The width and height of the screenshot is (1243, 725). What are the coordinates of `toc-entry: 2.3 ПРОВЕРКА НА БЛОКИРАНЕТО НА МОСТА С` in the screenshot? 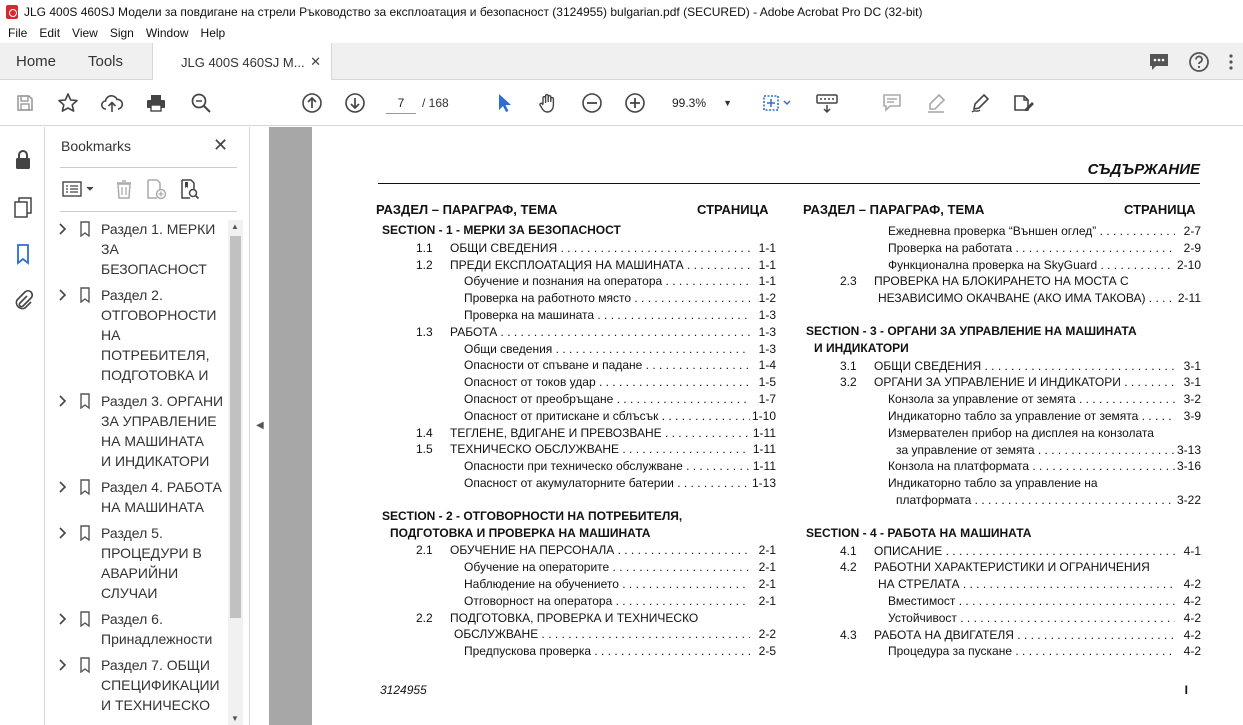 It's located at (1001, 281).